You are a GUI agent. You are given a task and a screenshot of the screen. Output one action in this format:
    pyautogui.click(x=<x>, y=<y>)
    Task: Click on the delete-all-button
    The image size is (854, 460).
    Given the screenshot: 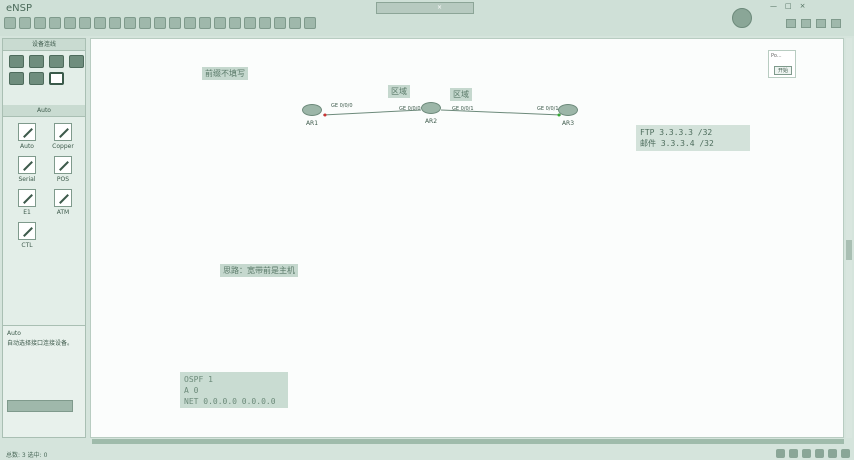 What is the action you would take?
    pyautogui.click(x=175, y=23)
    